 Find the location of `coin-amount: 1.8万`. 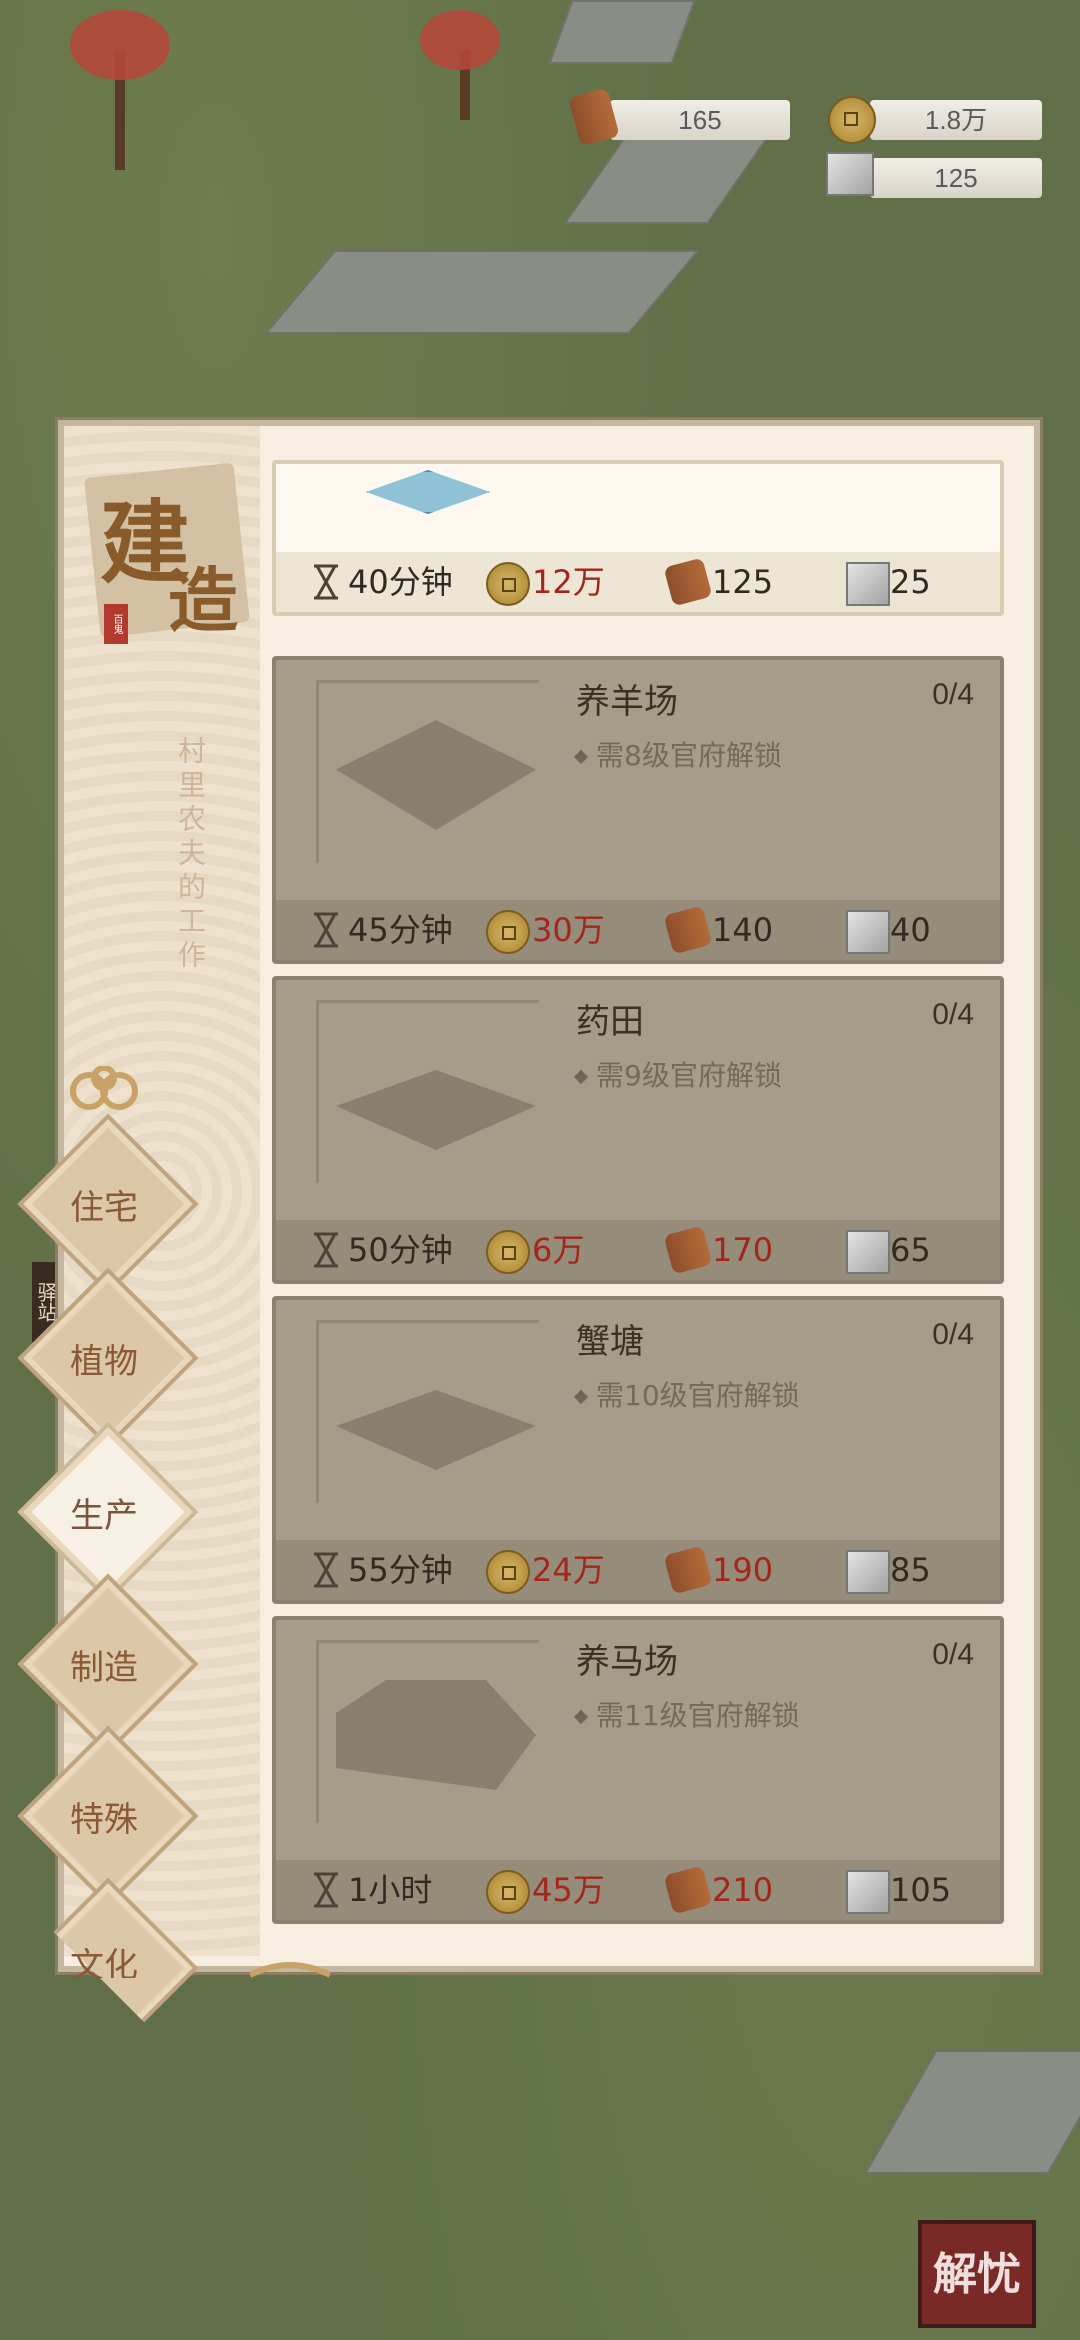

coin-amount: 1.8万 is located at coordinates (956, 120).